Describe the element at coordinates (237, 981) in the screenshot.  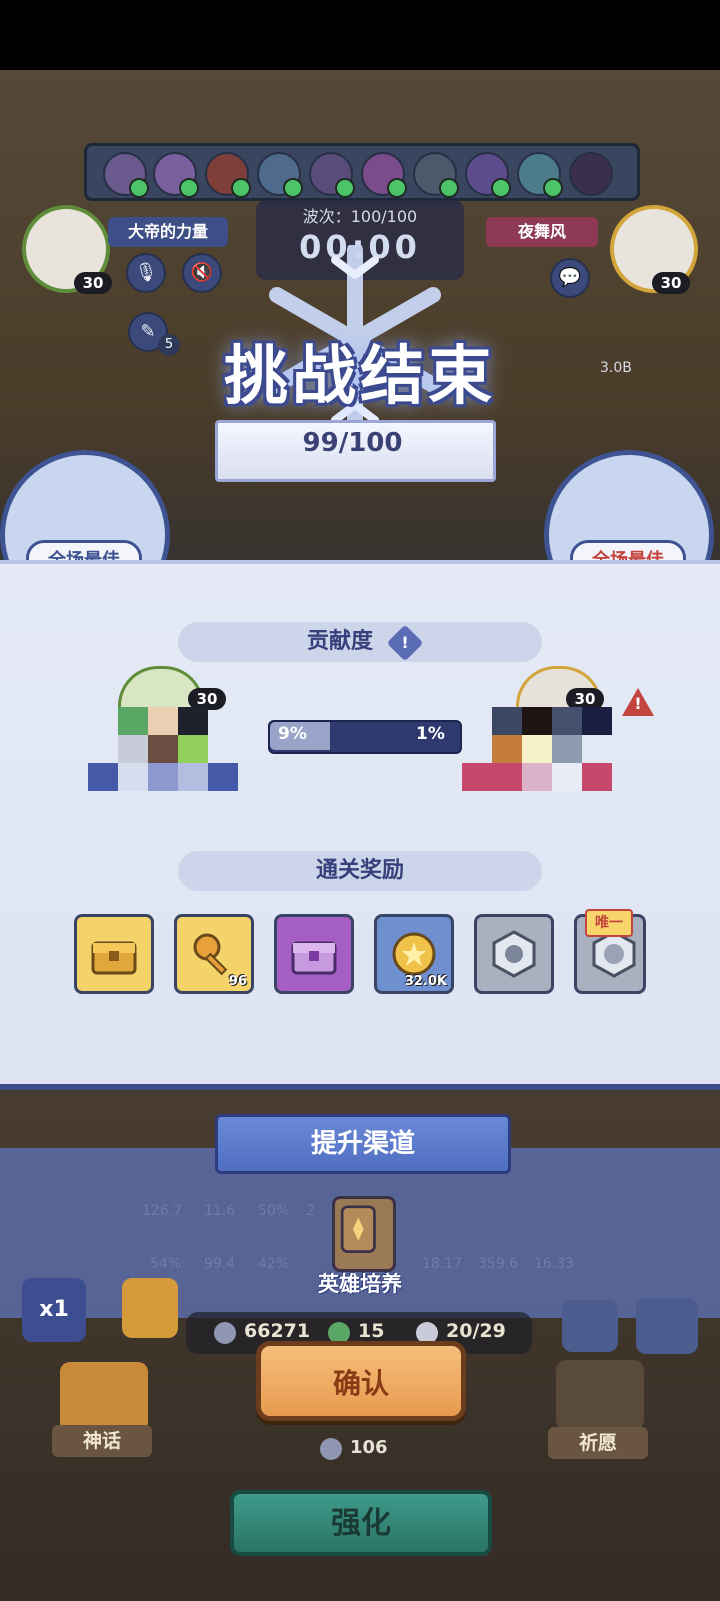
I see `reward-count: 96` at that location.